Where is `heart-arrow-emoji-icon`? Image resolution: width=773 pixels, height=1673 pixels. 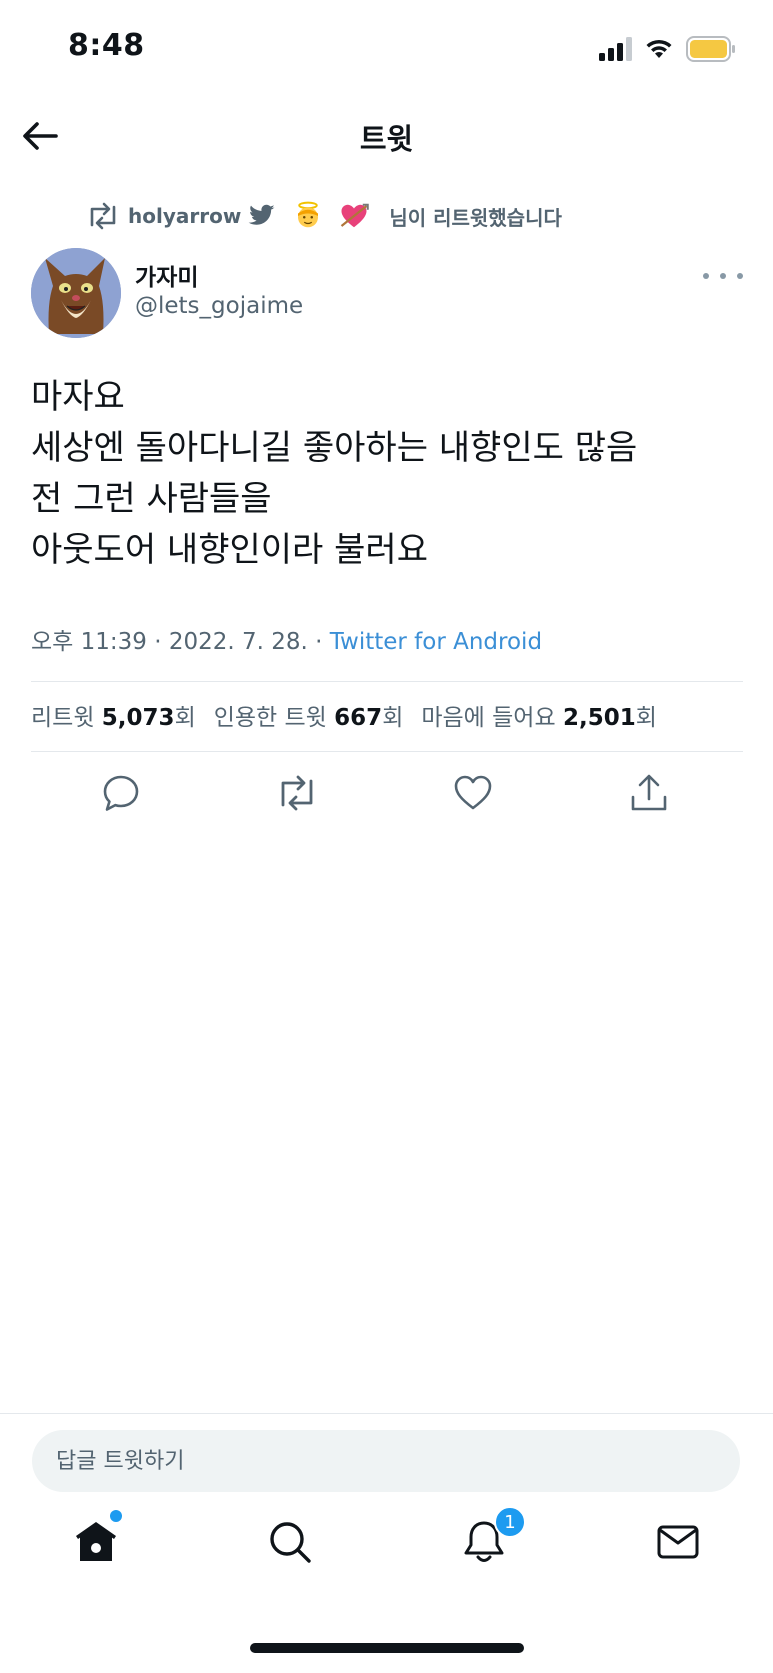 heart-arrow-emoji-icon is located at coordinates (355, 215).